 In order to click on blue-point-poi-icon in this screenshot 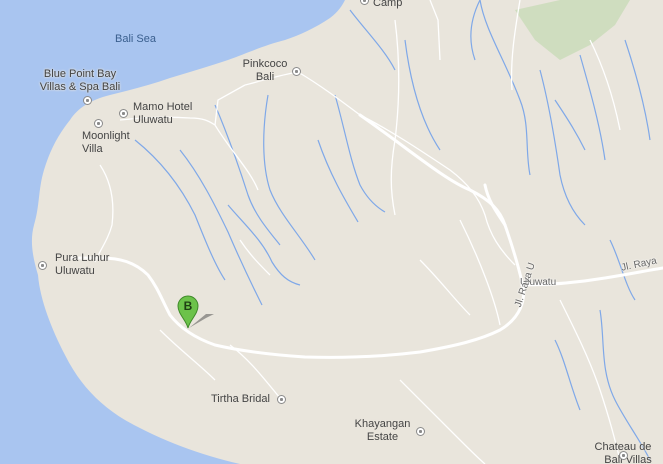, I will do `click(87, 100)`.